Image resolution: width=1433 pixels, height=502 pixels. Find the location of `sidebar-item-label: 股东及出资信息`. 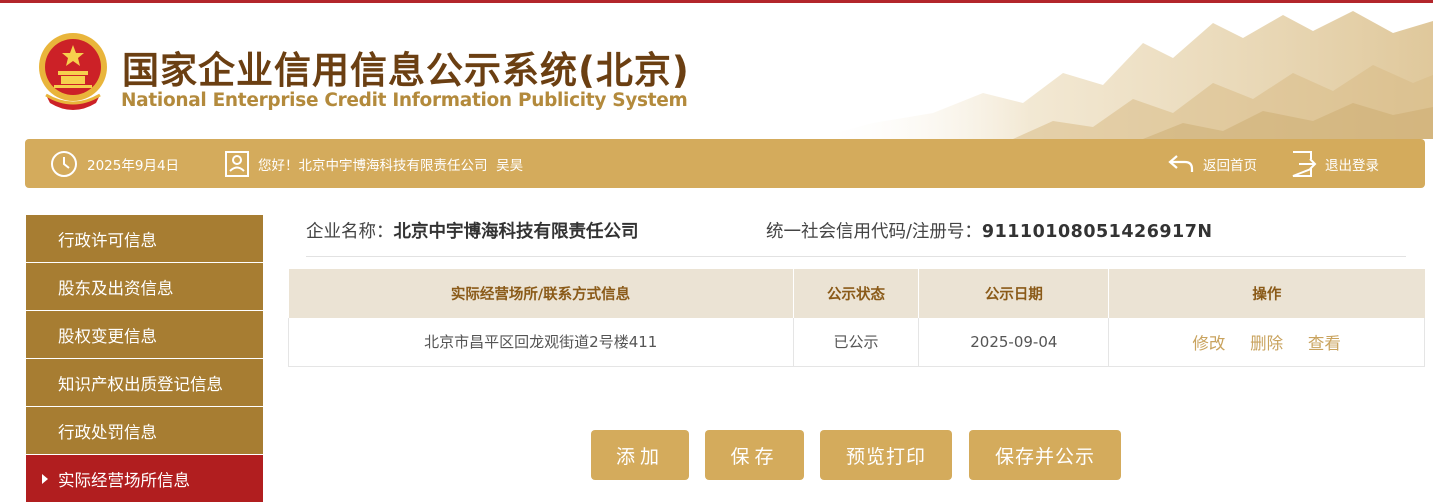

sidebar-item-label: 股东及出资信息 is located at coordinates (116, 288).